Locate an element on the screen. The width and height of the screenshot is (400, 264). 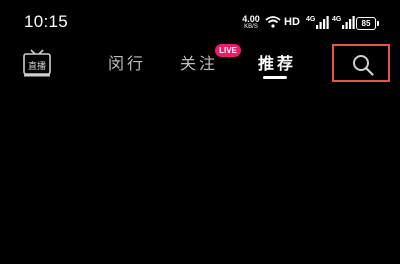
search-button is located at coordinates (361, 63).